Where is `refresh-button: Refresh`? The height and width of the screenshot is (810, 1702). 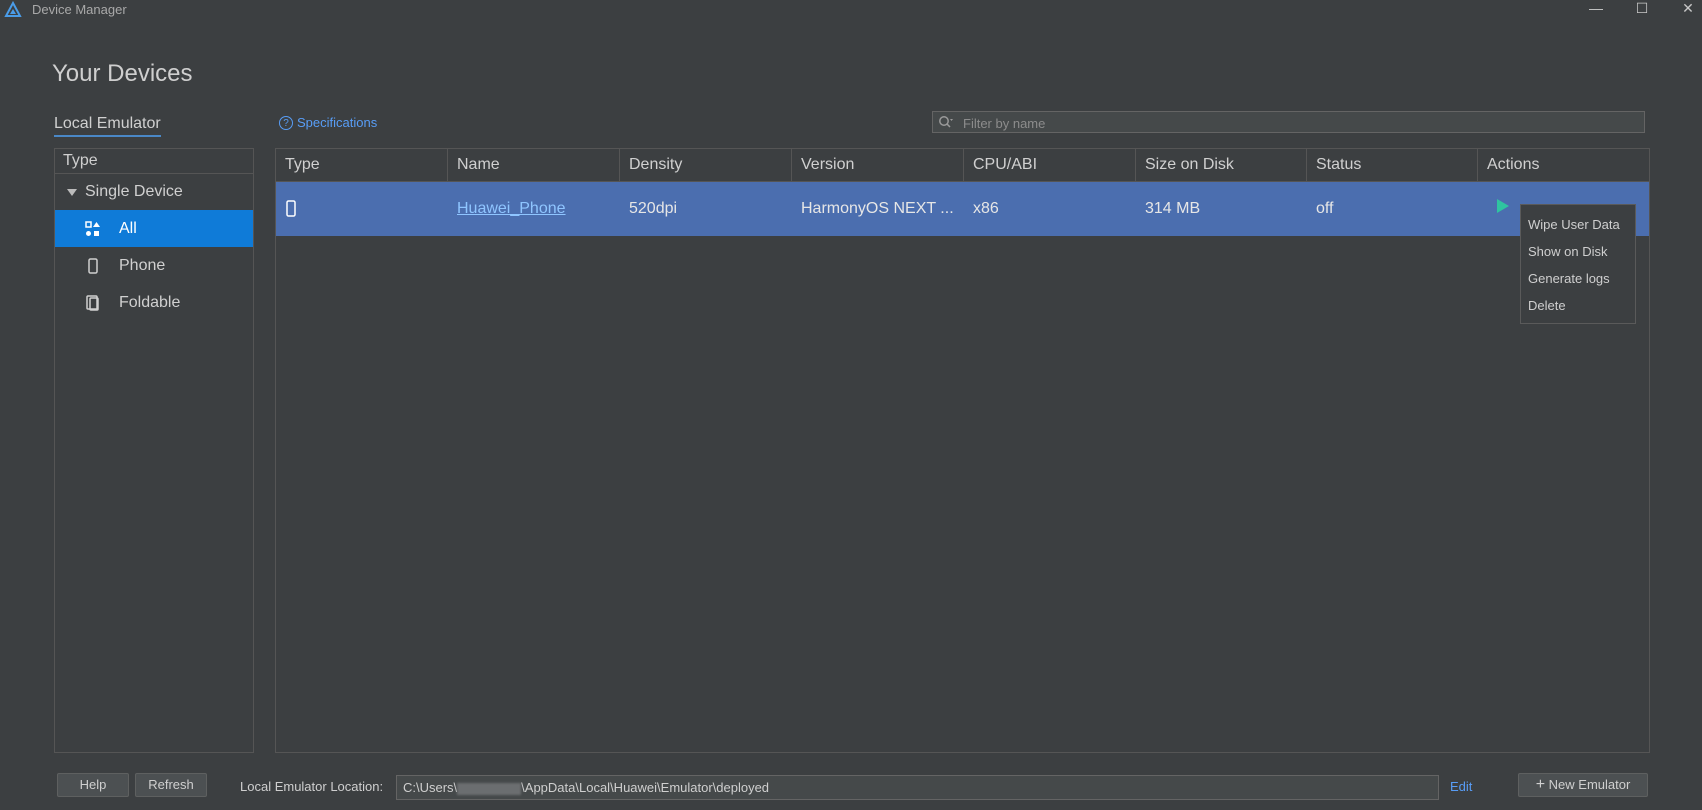
refresh-button: Refresh is located at coordinates (171, 785).